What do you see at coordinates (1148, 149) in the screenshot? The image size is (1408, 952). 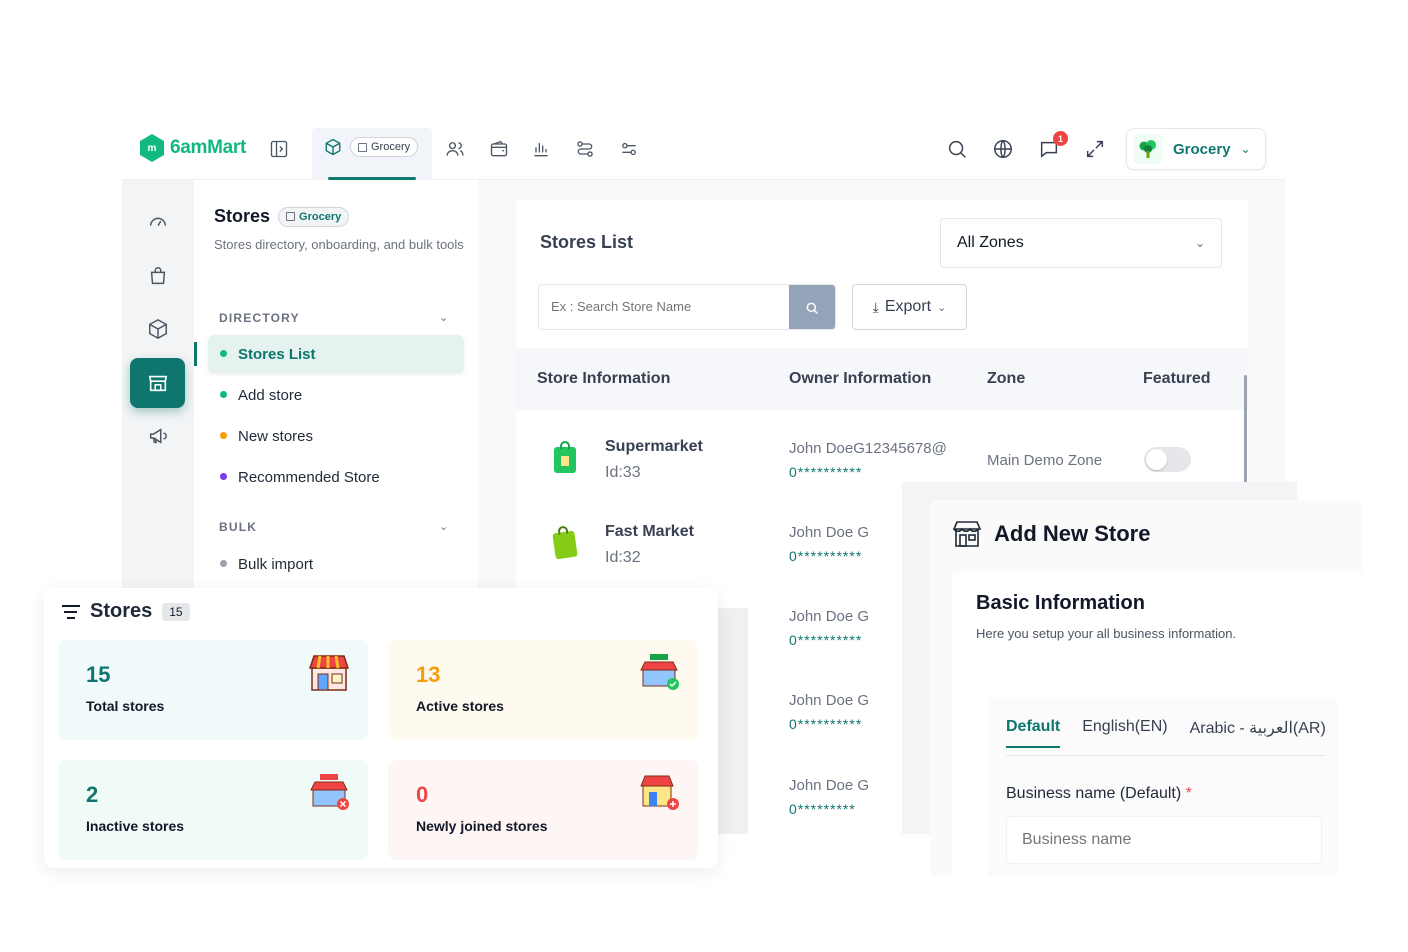 I see `broccoli-icon` at bounding box center [1148, 149].